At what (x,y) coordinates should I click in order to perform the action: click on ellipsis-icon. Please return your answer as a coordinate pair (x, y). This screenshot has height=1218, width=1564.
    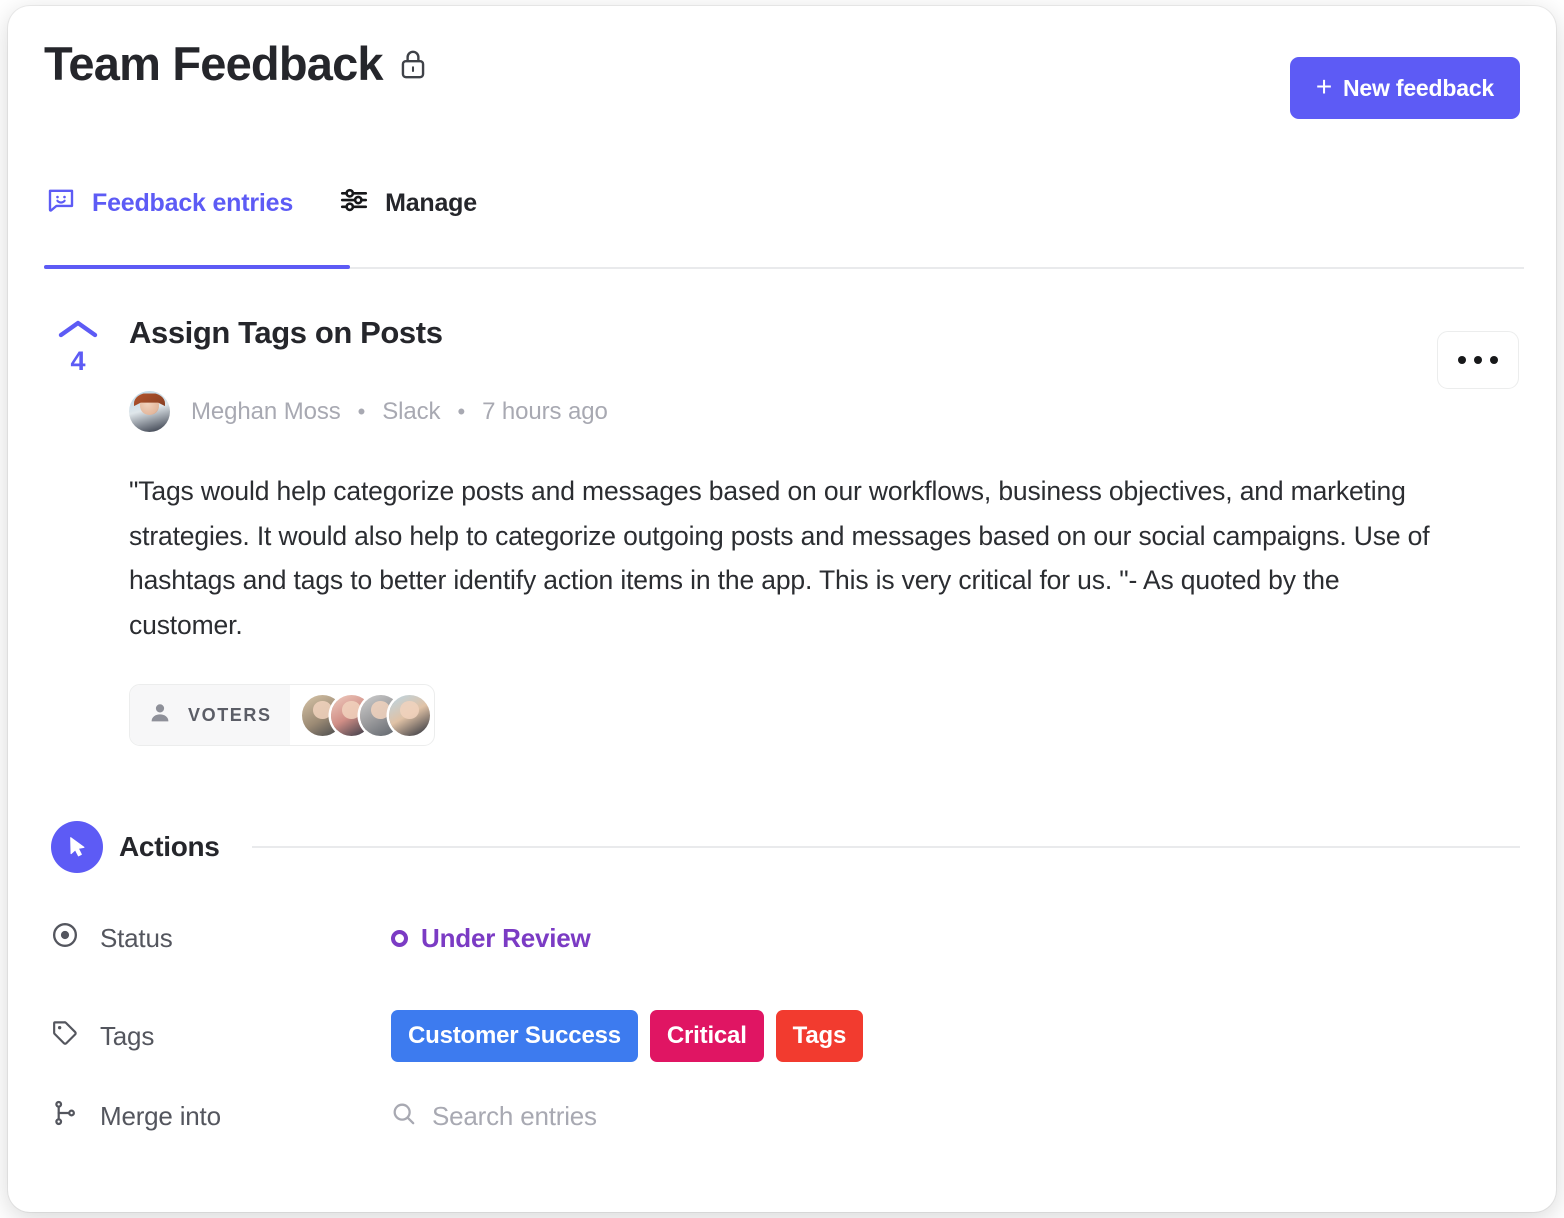
    Looking at the image, I should click on (1462, 360).